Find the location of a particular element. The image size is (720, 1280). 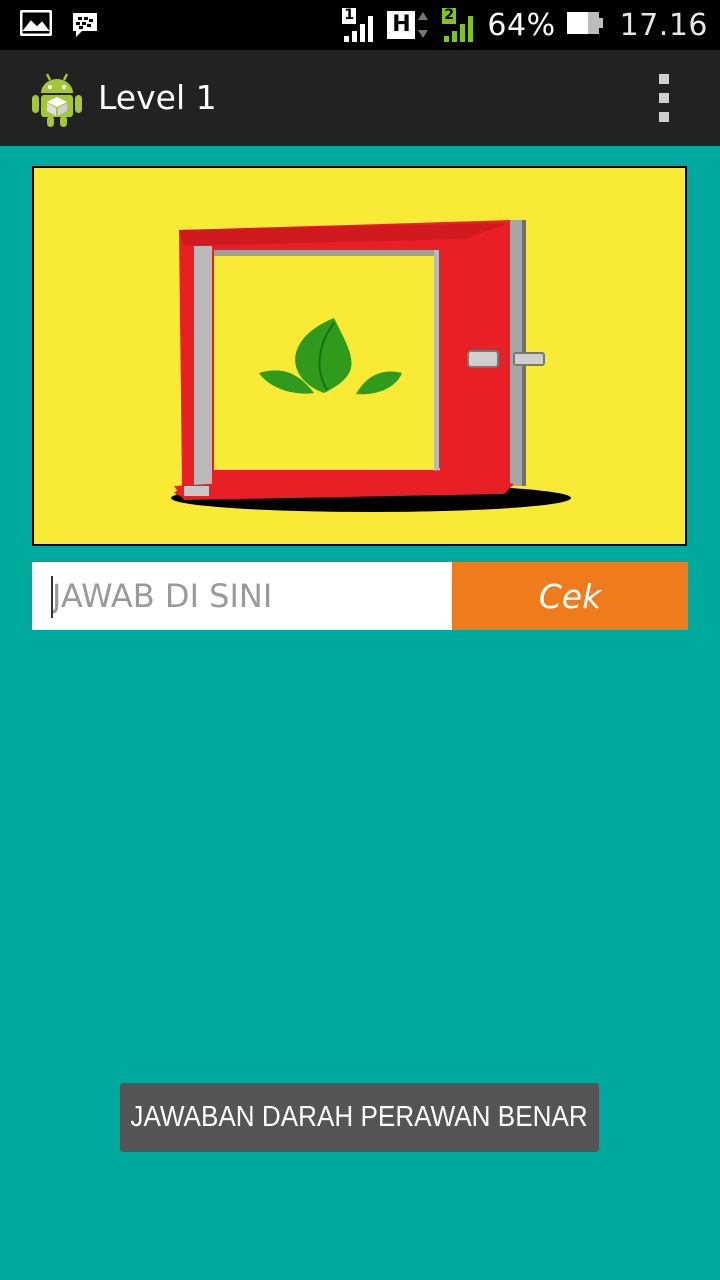

sim1-label: 1 is located at coordinates (349, 15).